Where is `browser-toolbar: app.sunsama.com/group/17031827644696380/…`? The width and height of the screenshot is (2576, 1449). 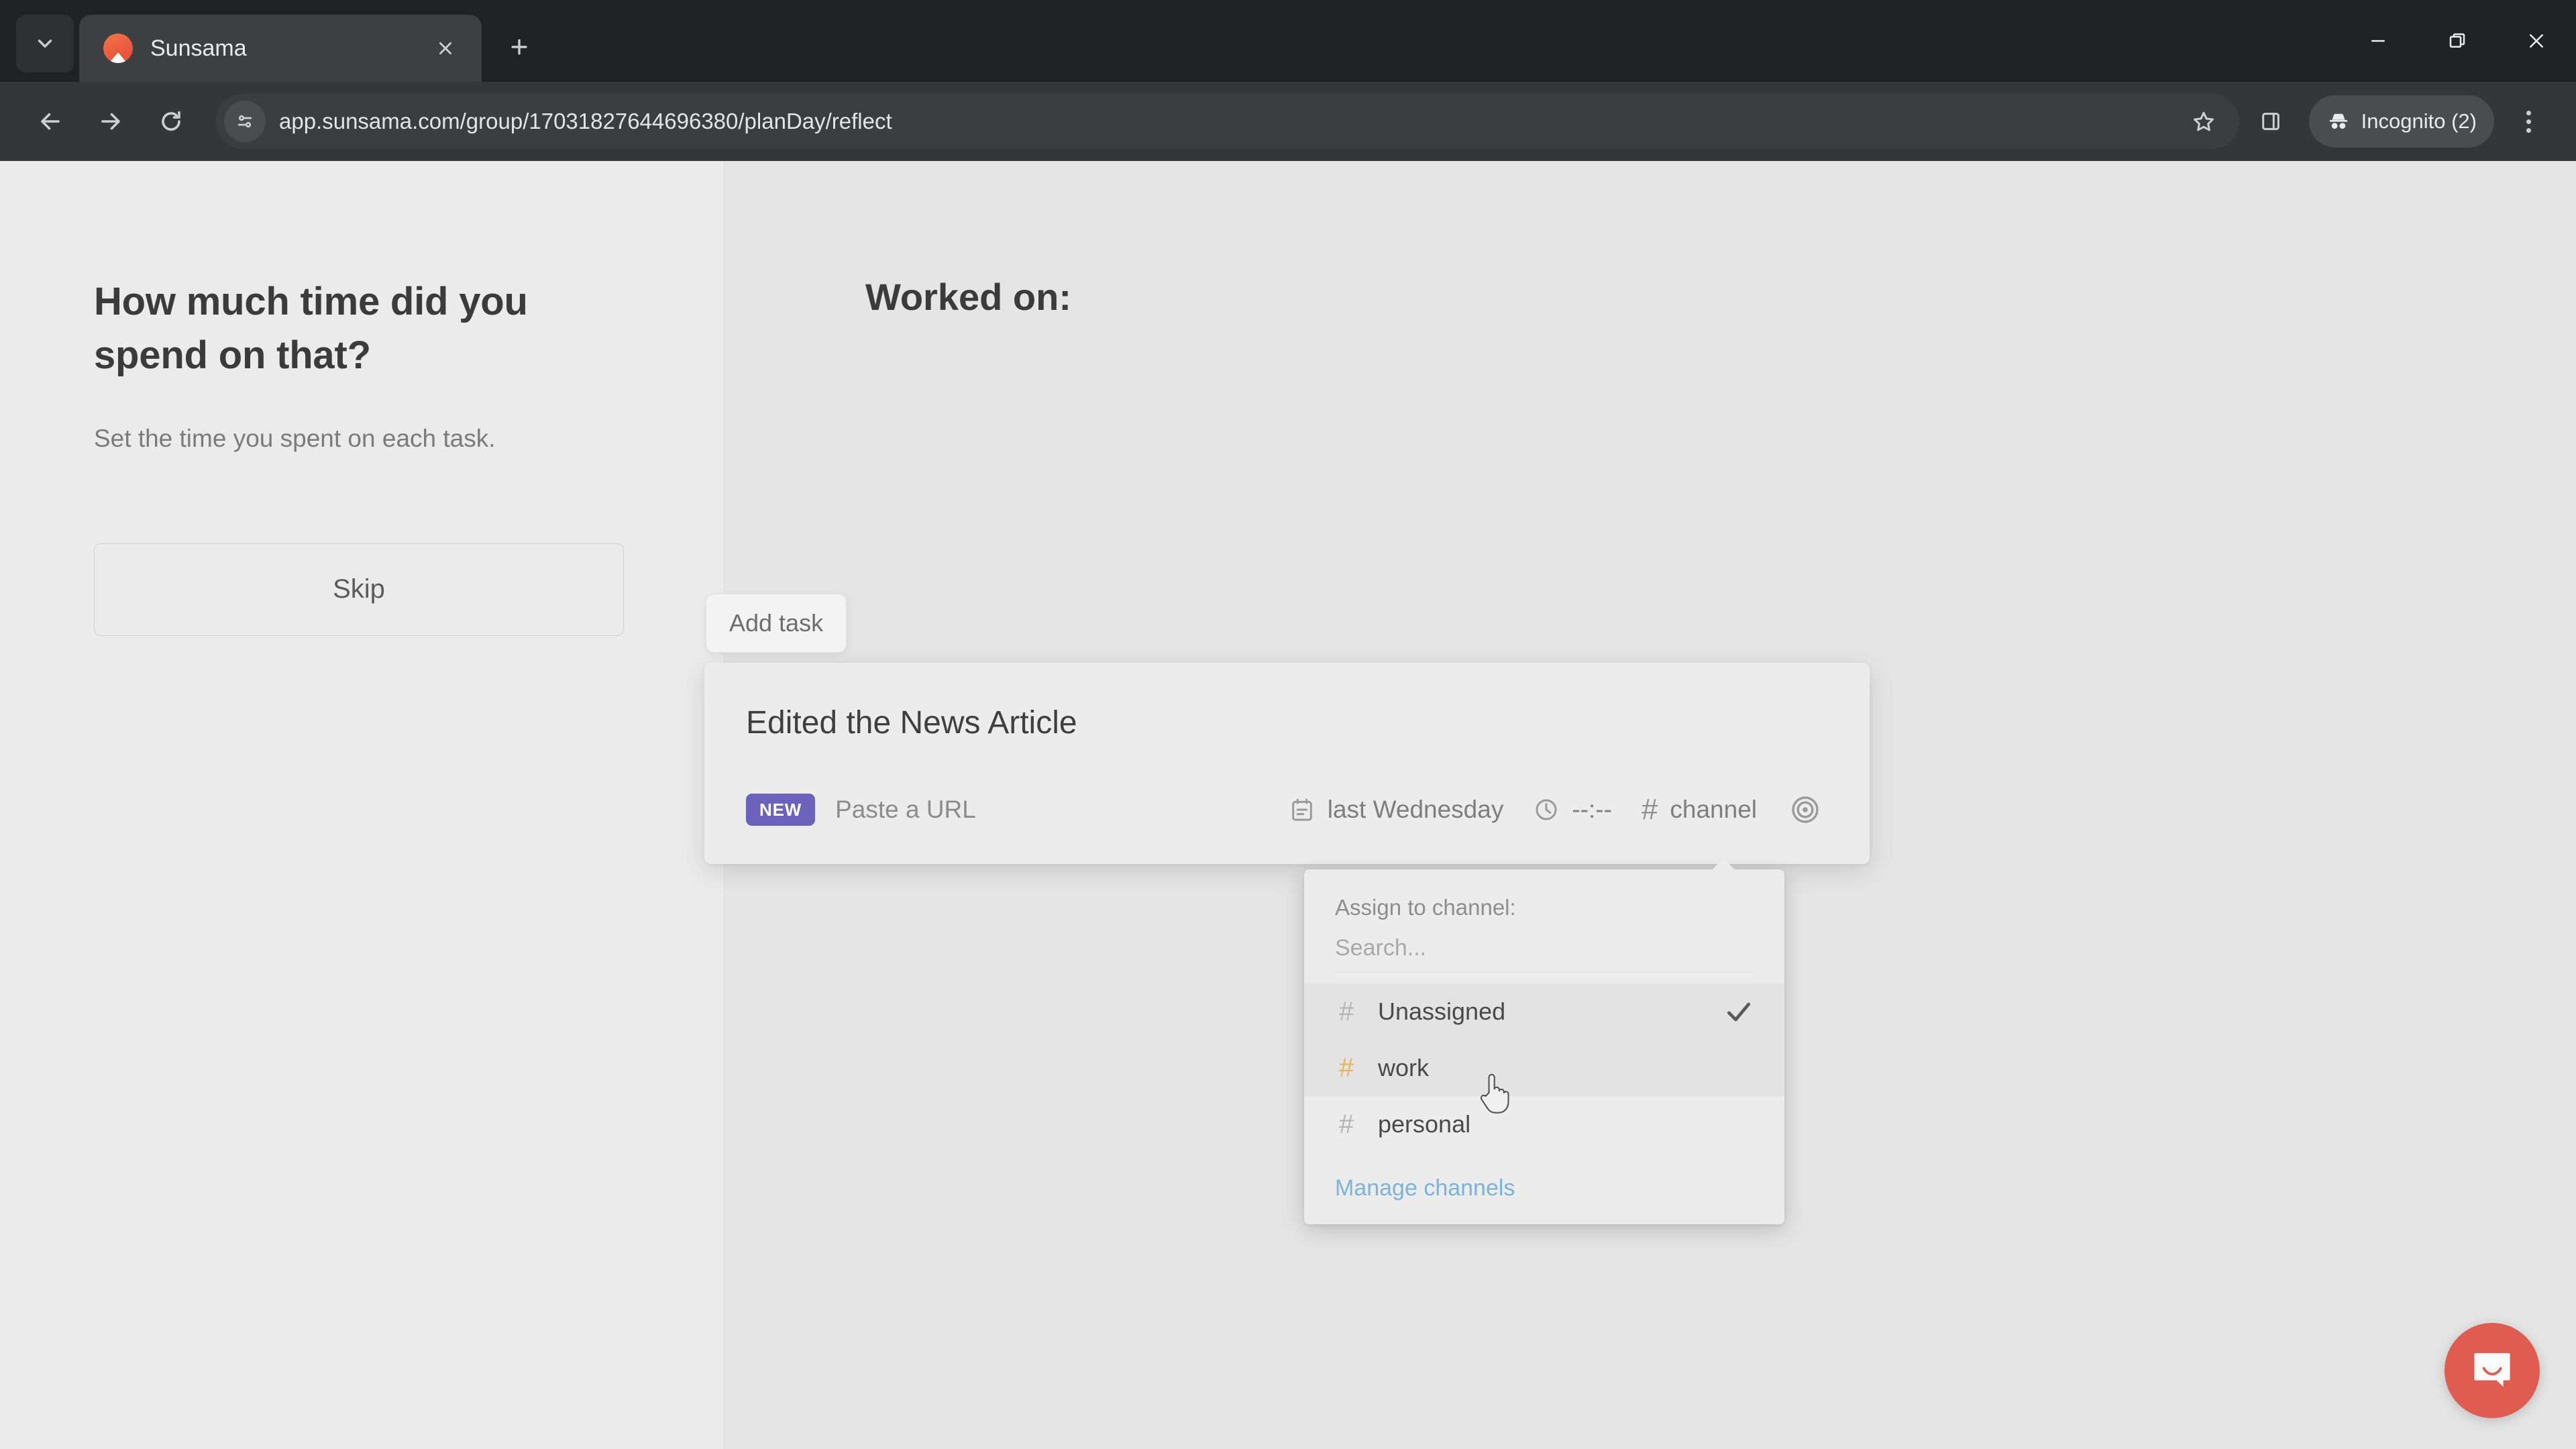 browser-toolbar: app.sunsama.com/group/17031827644696380/… is located at coordinates (1288, 121).